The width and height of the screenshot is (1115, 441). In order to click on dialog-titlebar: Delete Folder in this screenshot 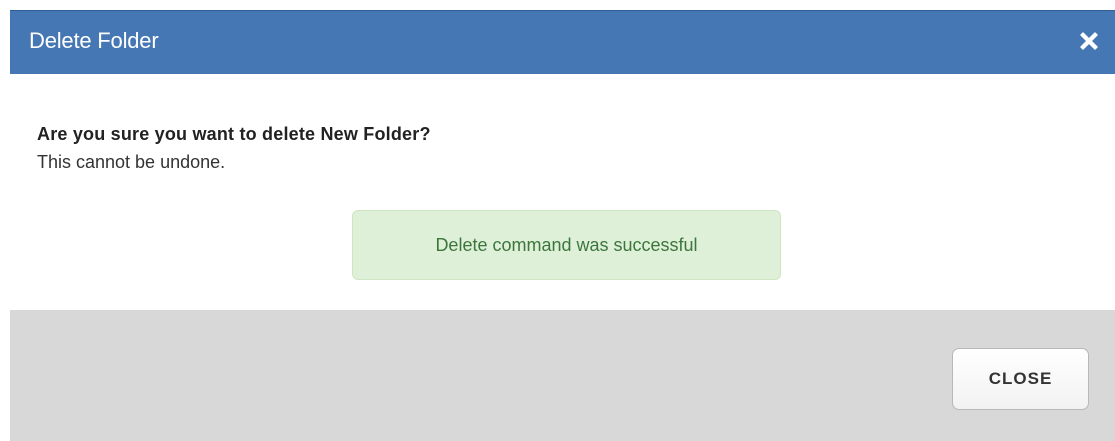, I will do `click(562, 42)`.